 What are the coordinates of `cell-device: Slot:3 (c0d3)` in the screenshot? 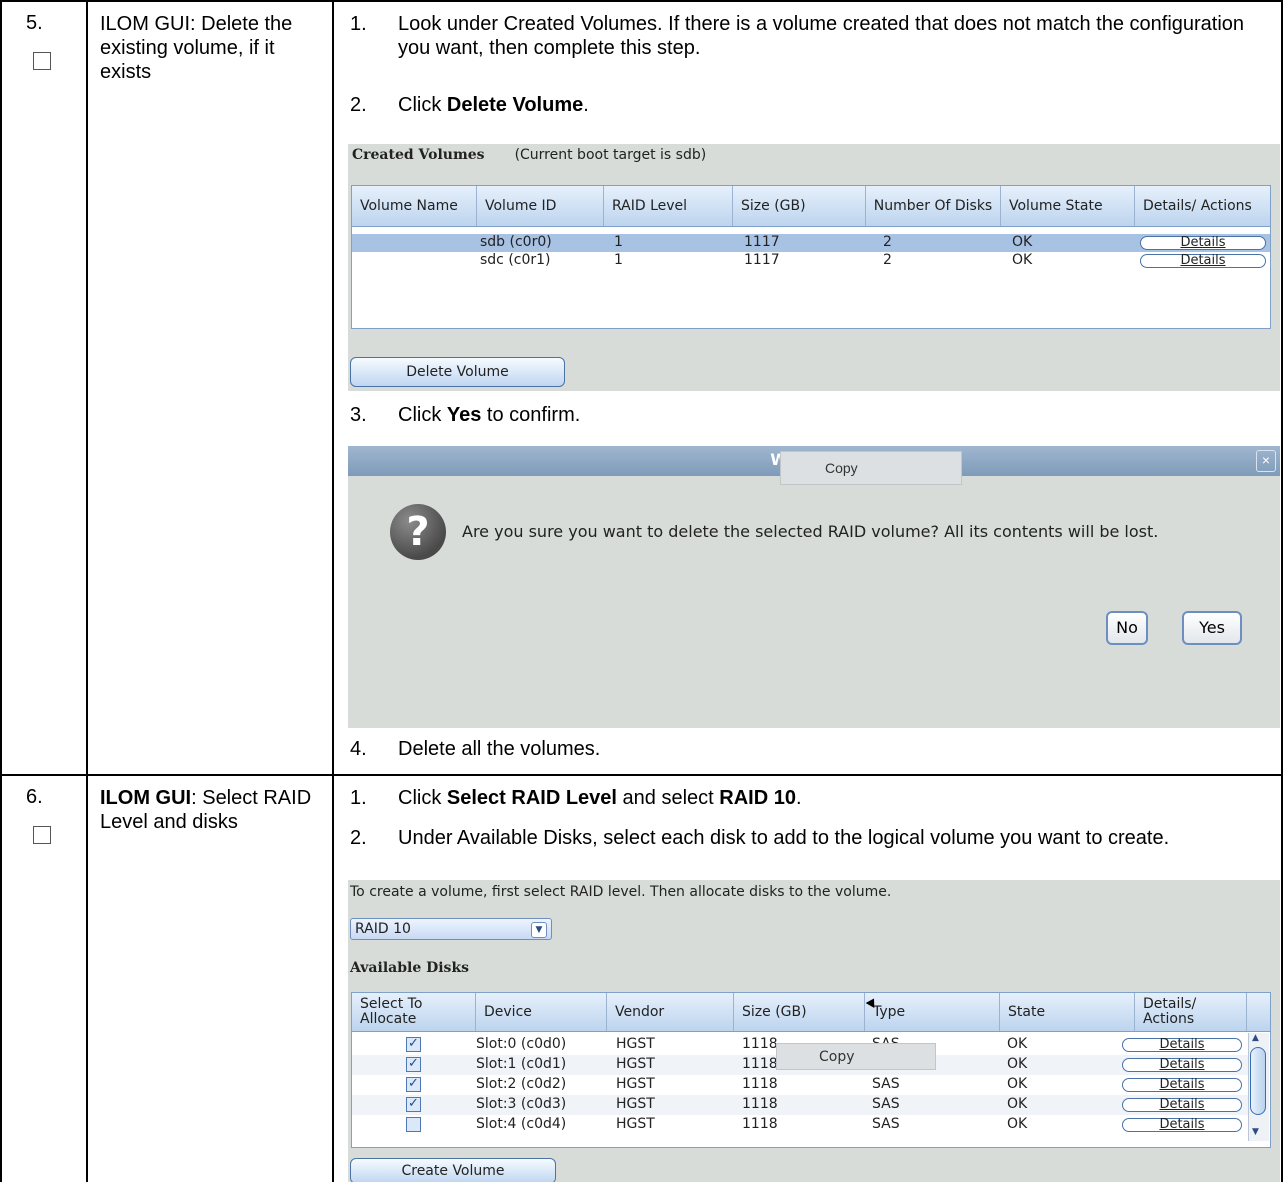 It's located at (521, 1104).